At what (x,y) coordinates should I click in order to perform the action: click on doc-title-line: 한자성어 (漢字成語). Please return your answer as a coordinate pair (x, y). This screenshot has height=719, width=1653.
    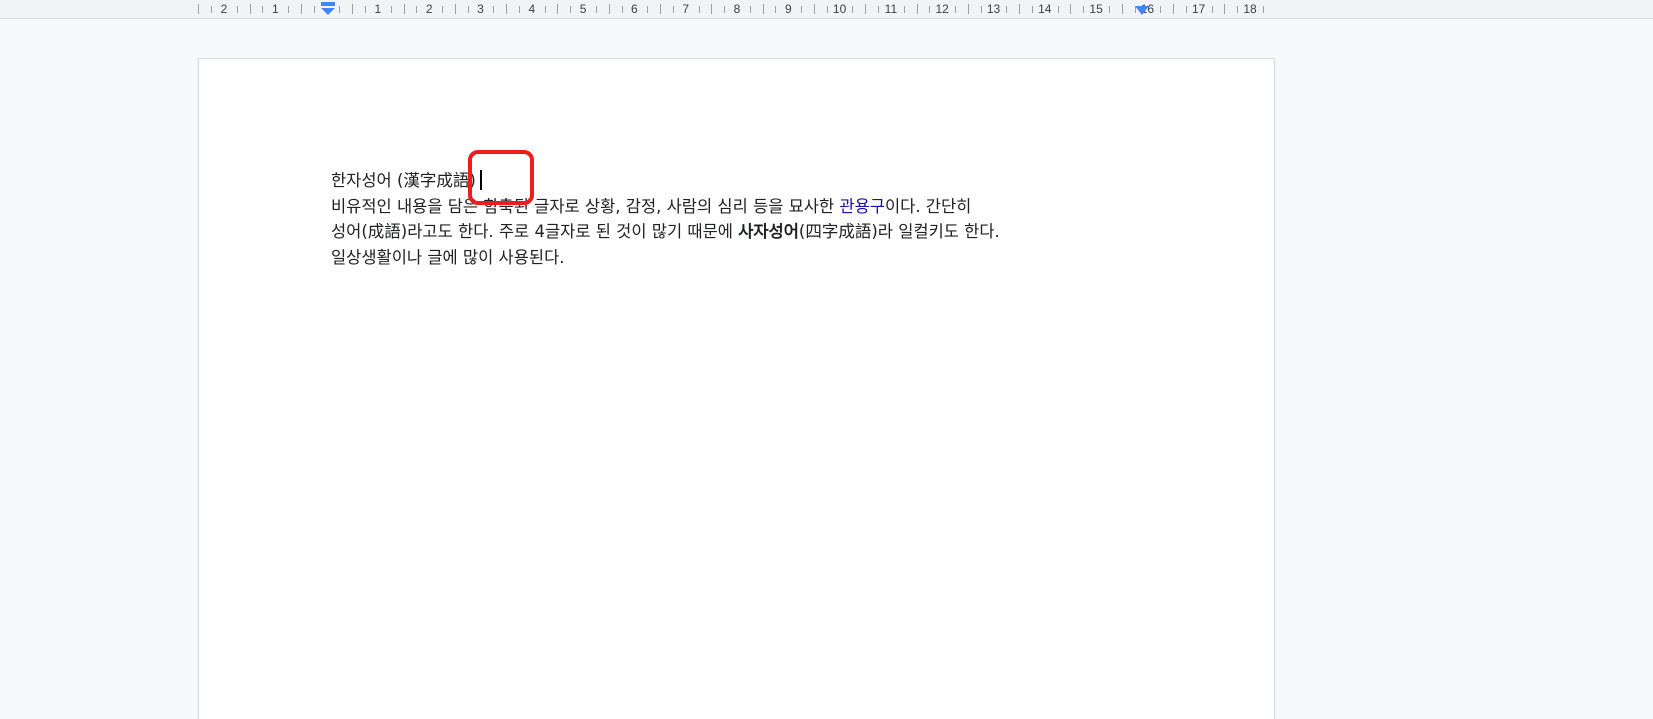
    Looking at the image, I should click on (746, 181).